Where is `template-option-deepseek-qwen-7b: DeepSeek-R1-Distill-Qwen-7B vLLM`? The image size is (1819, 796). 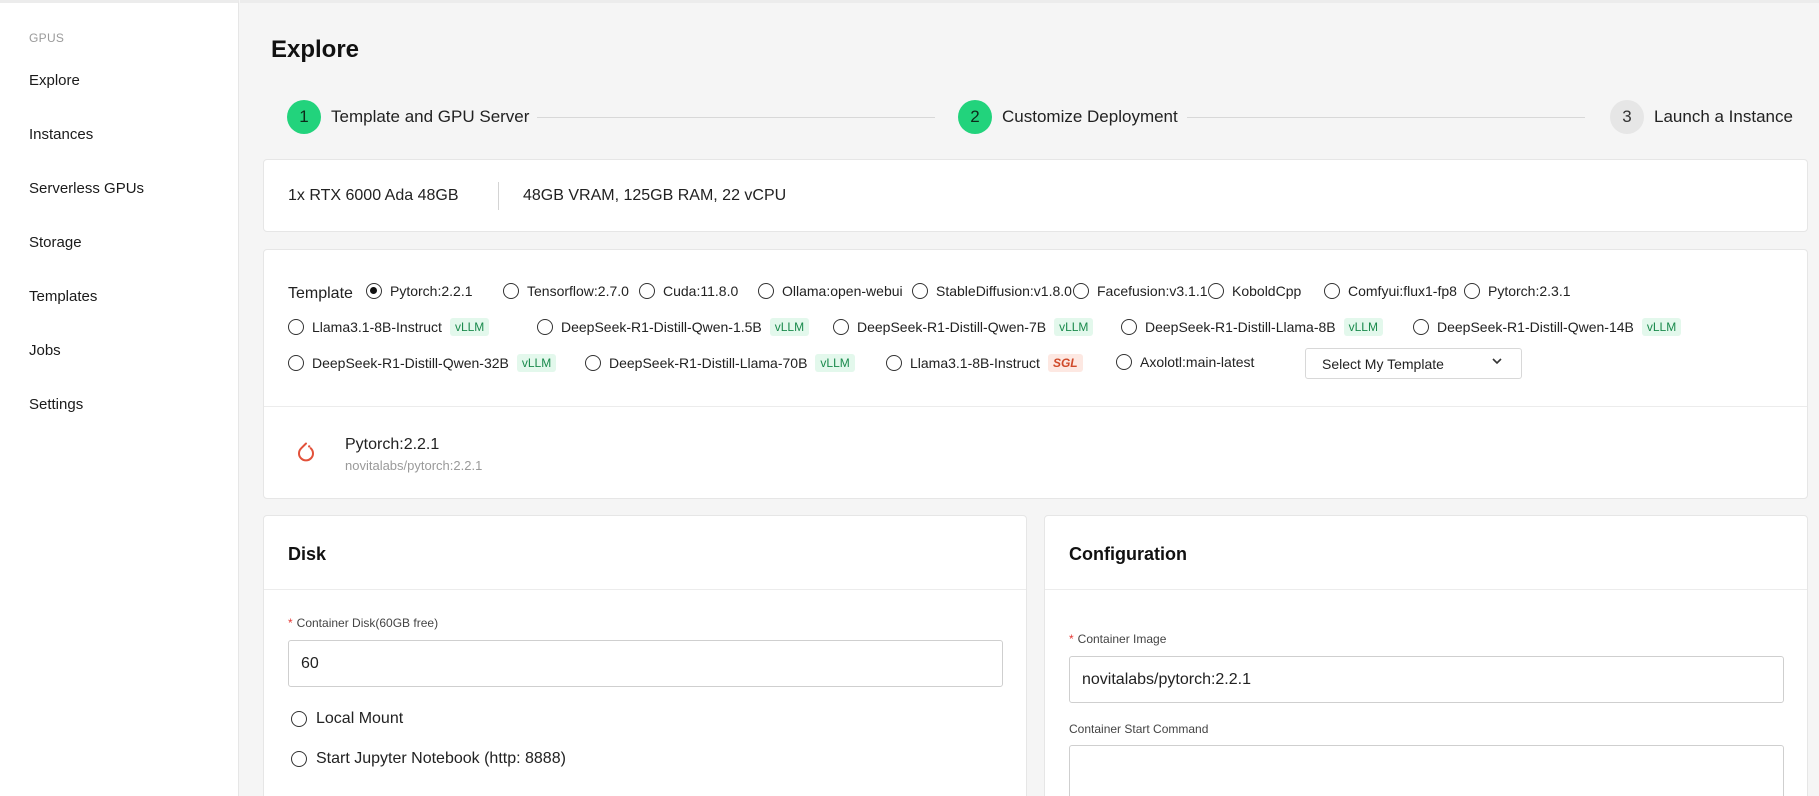 template-option-deepseek-qwen-7b: DeepSeek-R1-Distill-Qwen-7B vLLM is located at coordinates (963, 327).